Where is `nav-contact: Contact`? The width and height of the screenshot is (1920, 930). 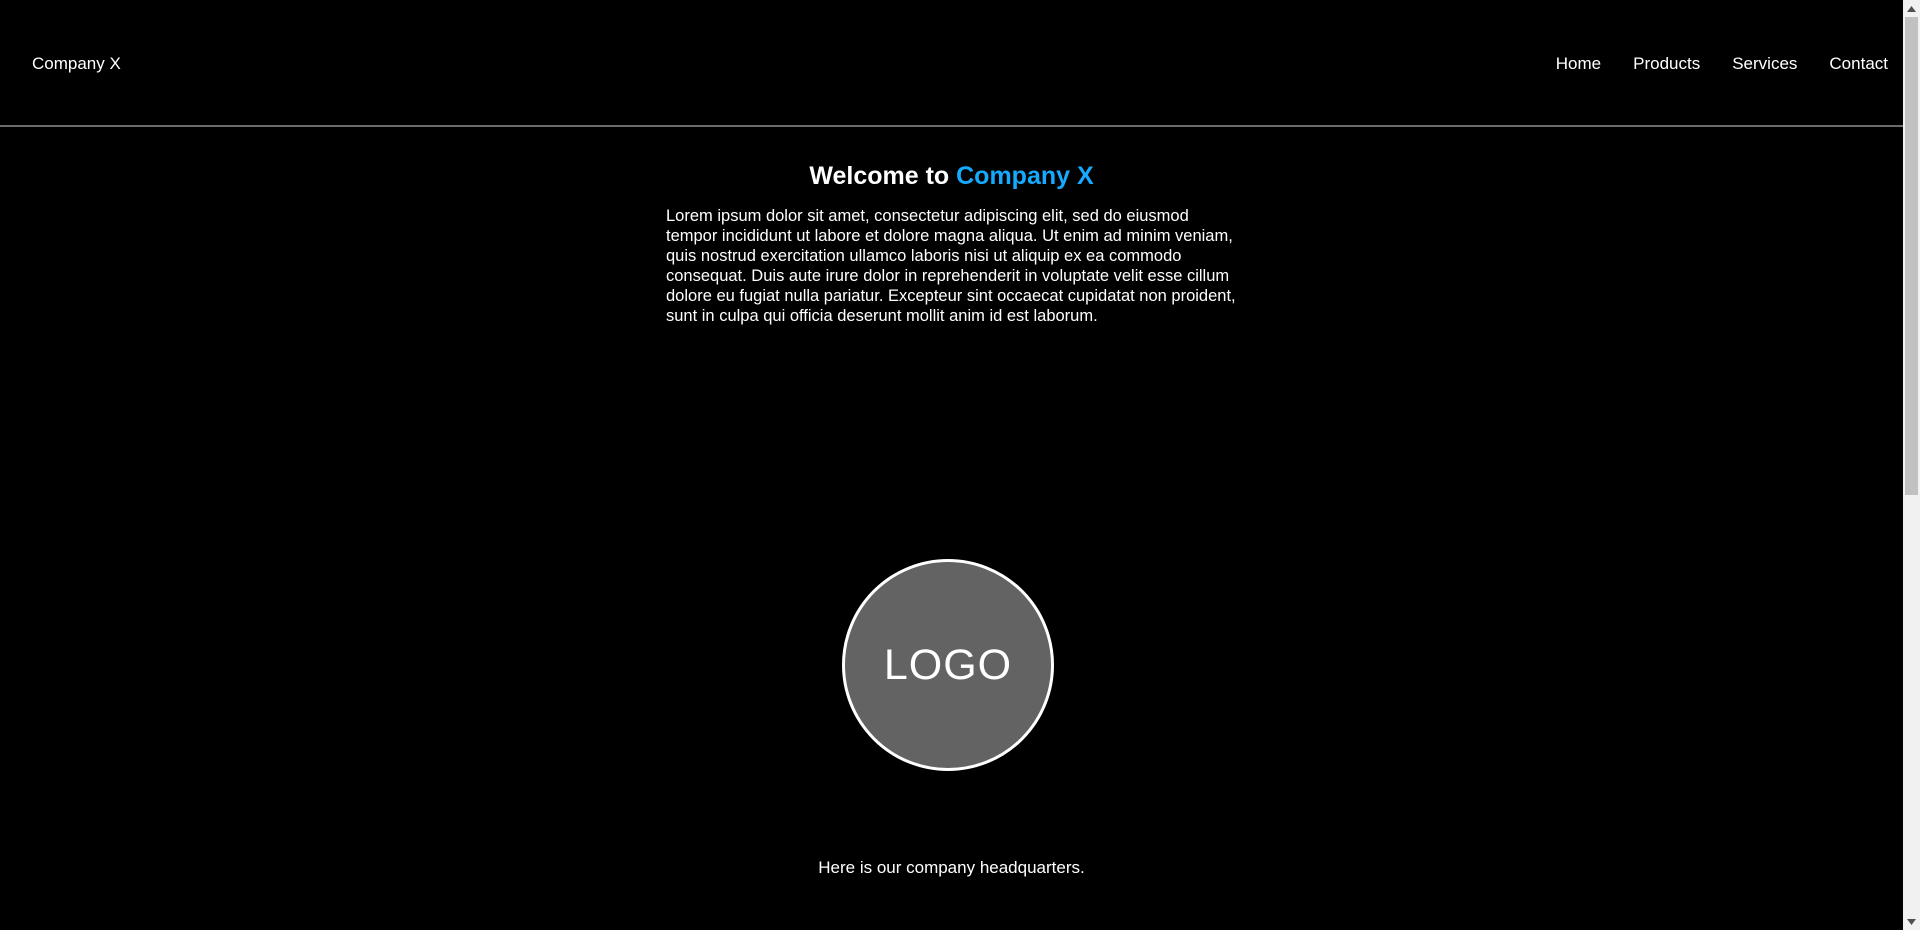 nav-contact: Contact is located at coordinates (1858, 64).